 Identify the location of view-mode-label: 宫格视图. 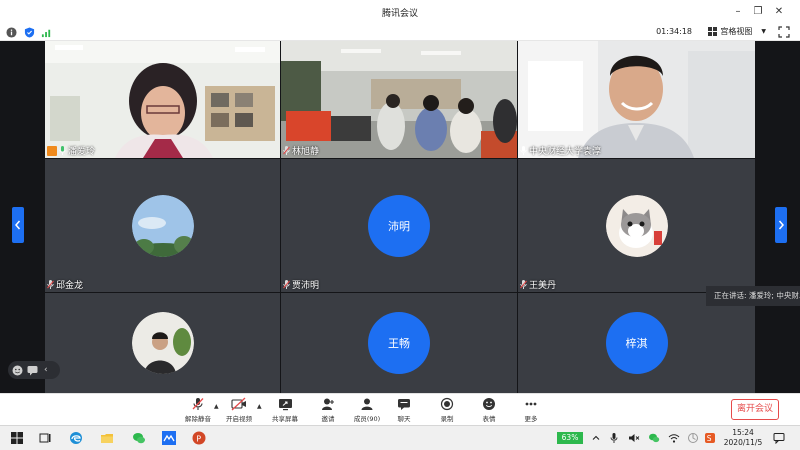
(736, 31).